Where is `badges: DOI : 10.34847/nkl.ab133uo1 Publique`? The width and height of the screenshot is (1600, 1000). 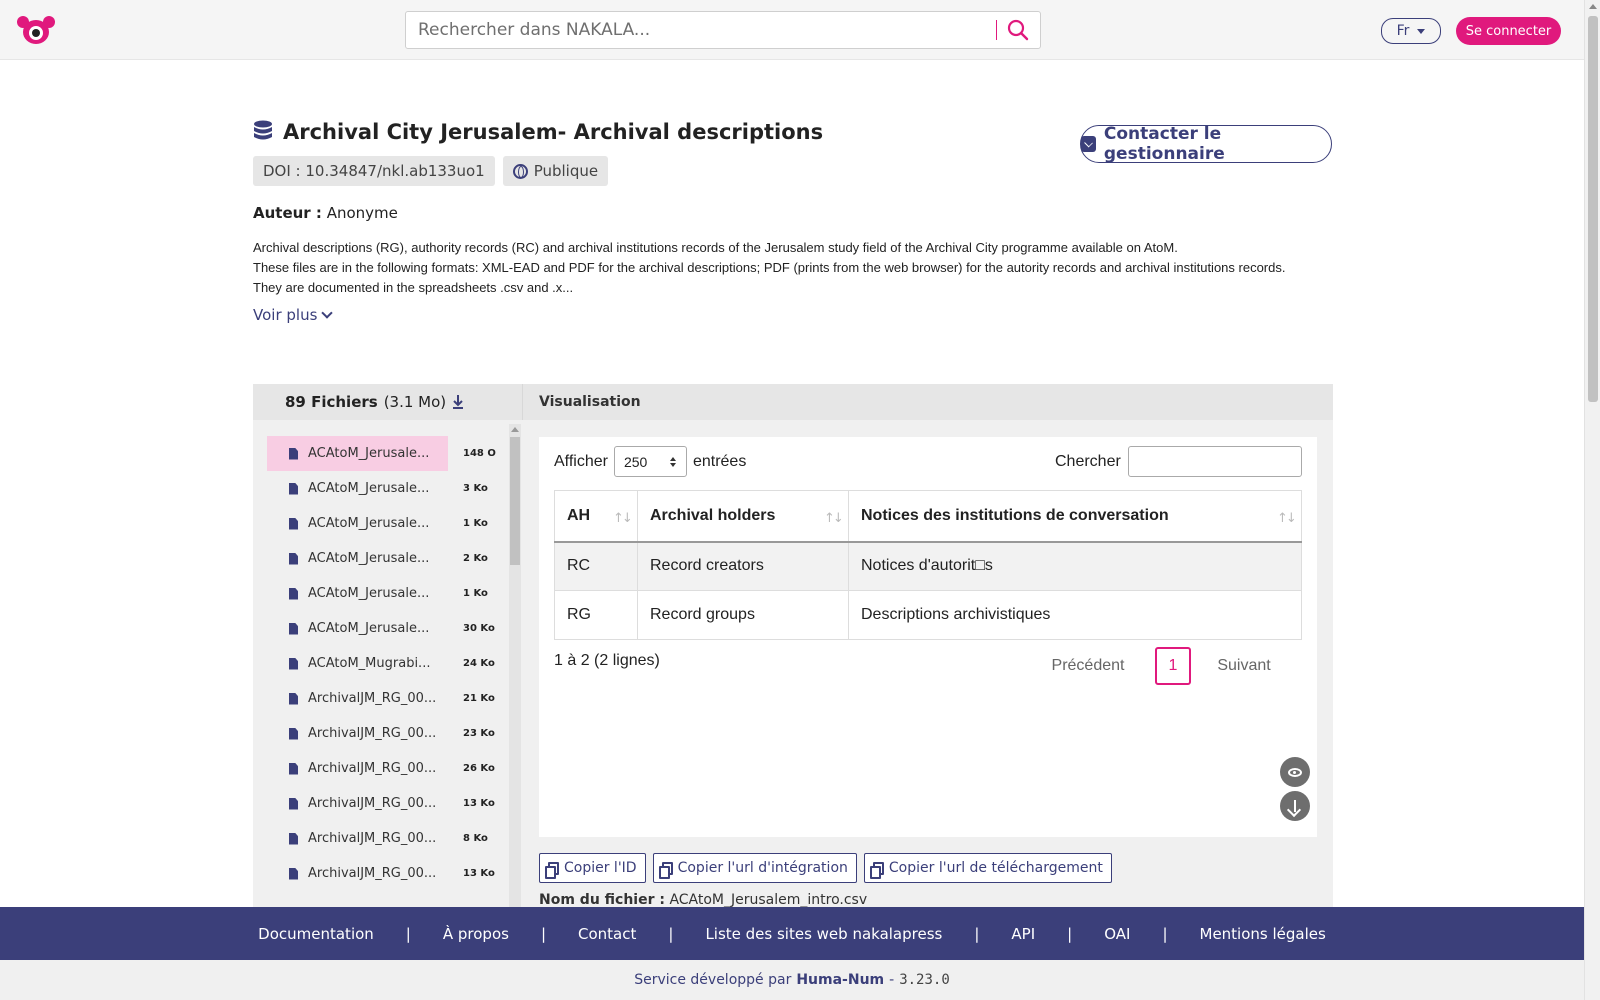
badges: DOI : 10.34847/nkl.ab133uo1 Publique is located at coordinates (431, 171).